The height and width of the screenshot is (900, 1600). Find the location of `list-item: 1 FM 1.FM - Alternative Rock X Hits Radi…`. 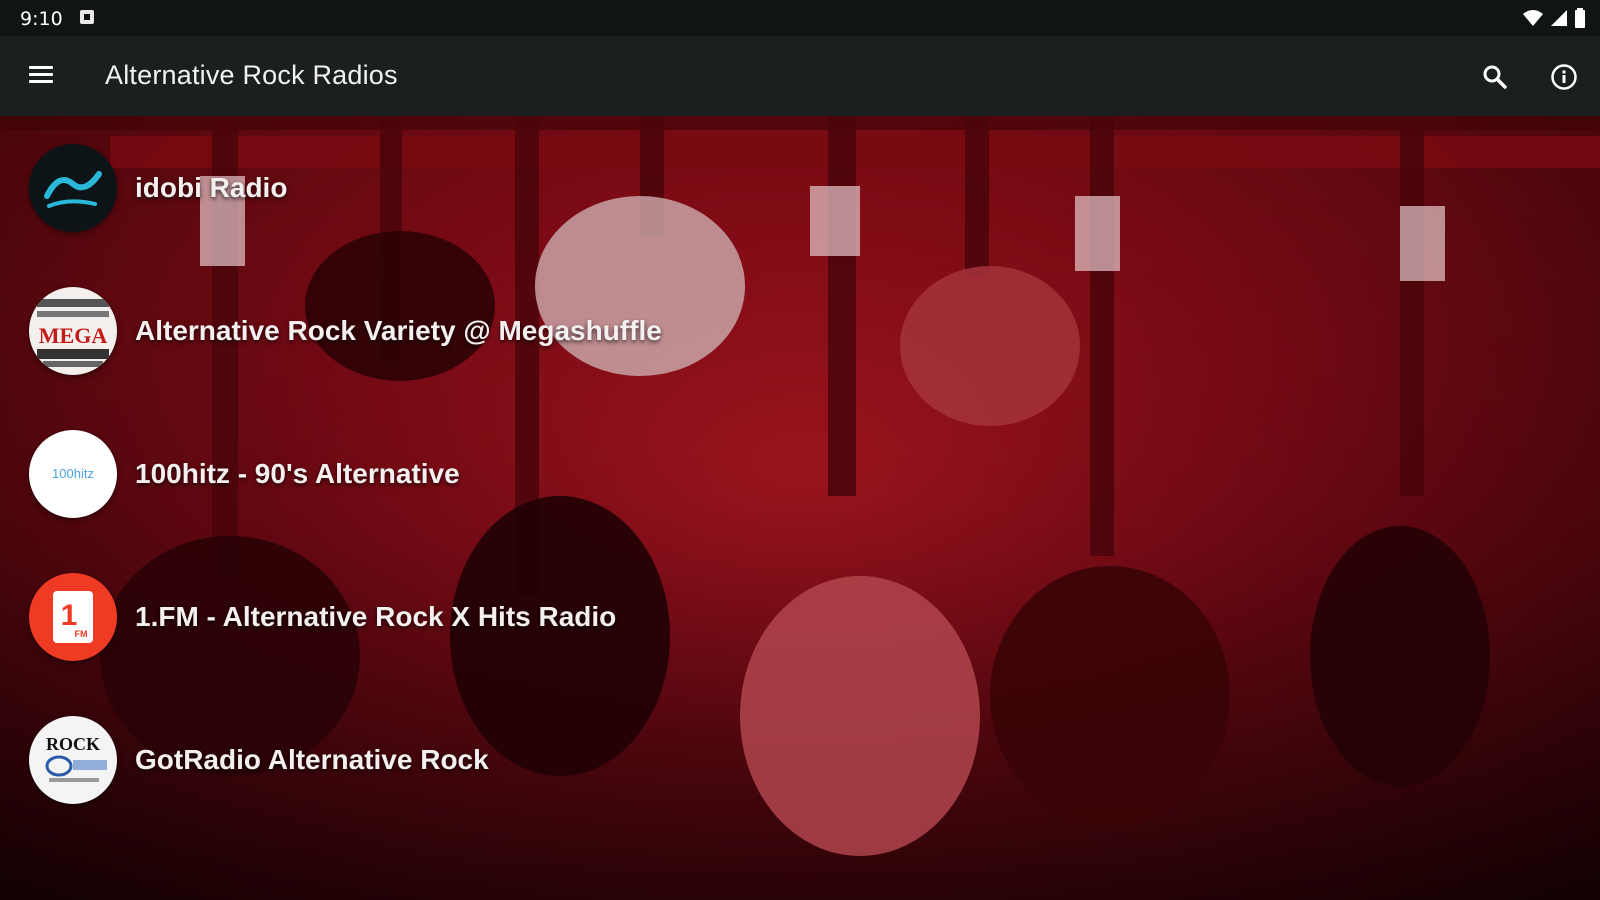

list-item: 1 FM 1.FM - Alternative Rock X Hits Radi… is located at coordinates (800, 619).